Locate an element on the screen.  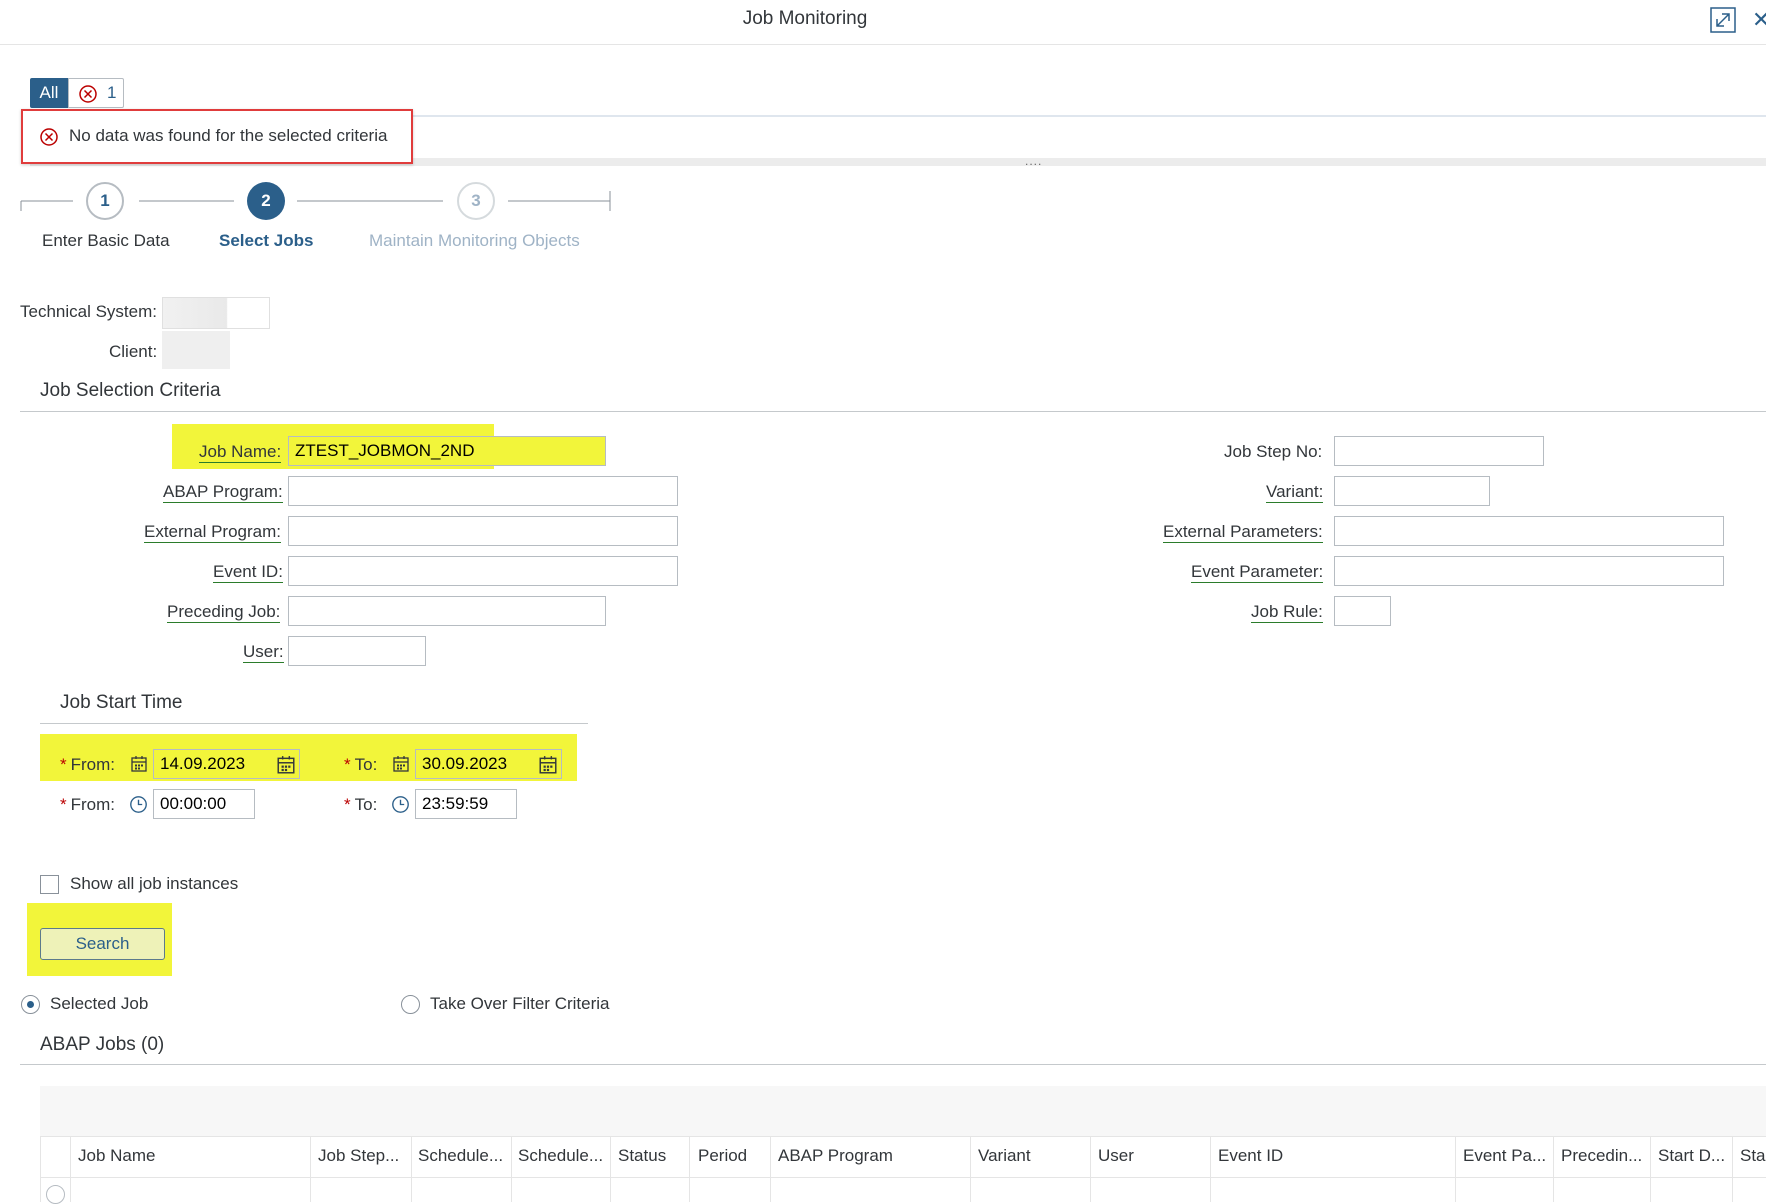
client-value is located at coordinates (196, 350).